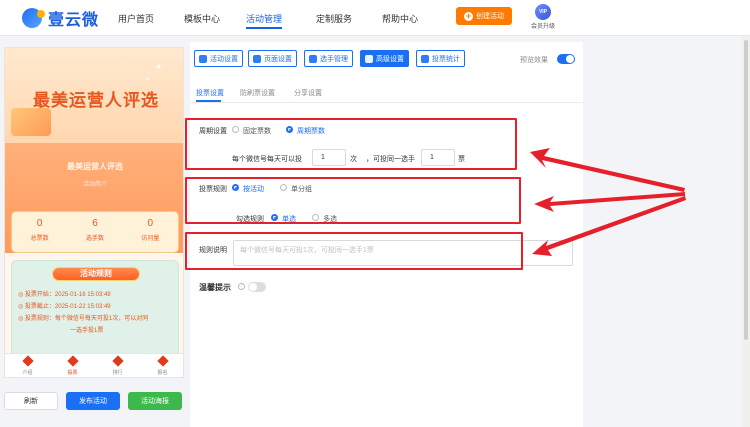 Image resolution: width=750 pixels, height=427 pixels. Describe the element at coordinates (390, 59) in the screenshot. I see `advanced-settings-label: 高级设置` at that location.